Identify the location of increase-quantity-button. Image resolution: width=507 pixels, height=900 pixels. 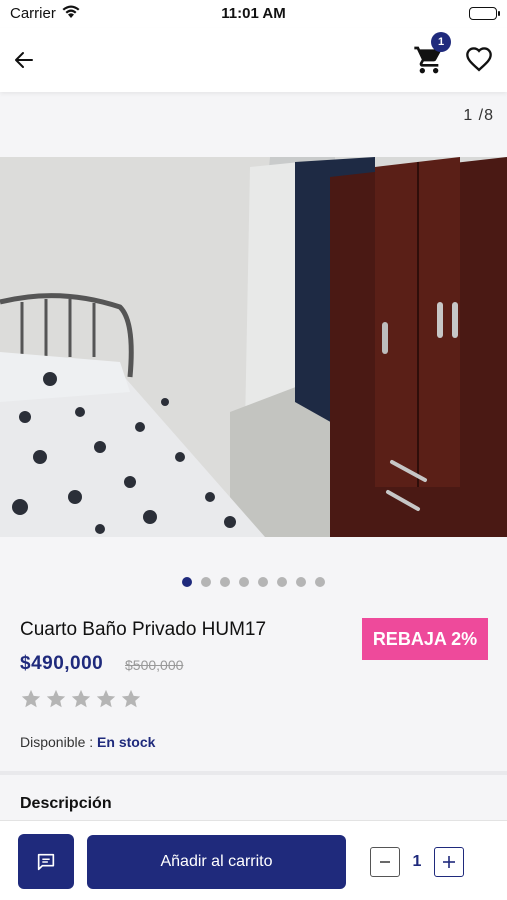
(449, 862).